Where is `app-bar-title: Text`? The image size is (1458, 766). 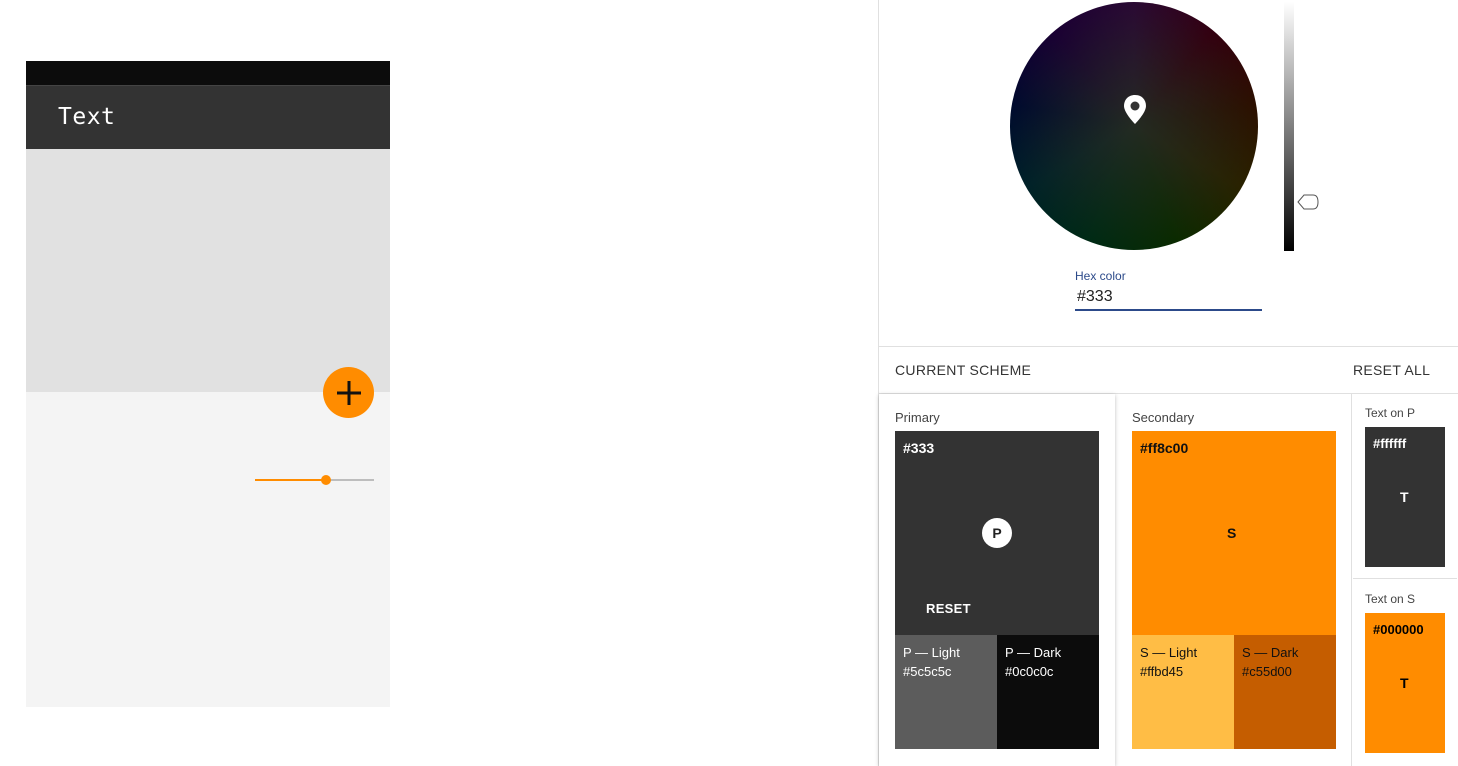 app-bar-title: Text is located at coordinates (87, 117).